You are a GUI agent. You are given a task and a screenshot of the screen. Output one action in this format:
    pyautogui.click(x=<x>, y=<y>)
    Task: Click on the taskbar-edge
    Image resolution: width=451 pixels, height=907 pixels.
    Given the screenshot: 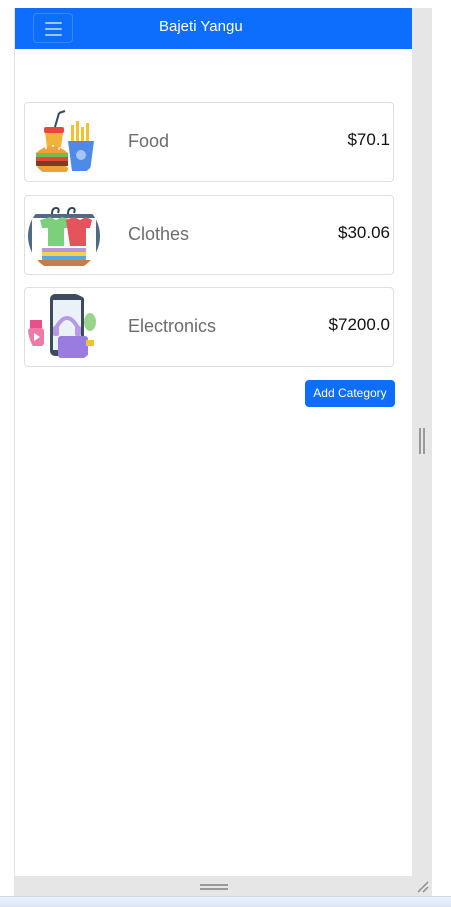 What is the action you would take?
    pyautogui.click(x=225, y=901)
    